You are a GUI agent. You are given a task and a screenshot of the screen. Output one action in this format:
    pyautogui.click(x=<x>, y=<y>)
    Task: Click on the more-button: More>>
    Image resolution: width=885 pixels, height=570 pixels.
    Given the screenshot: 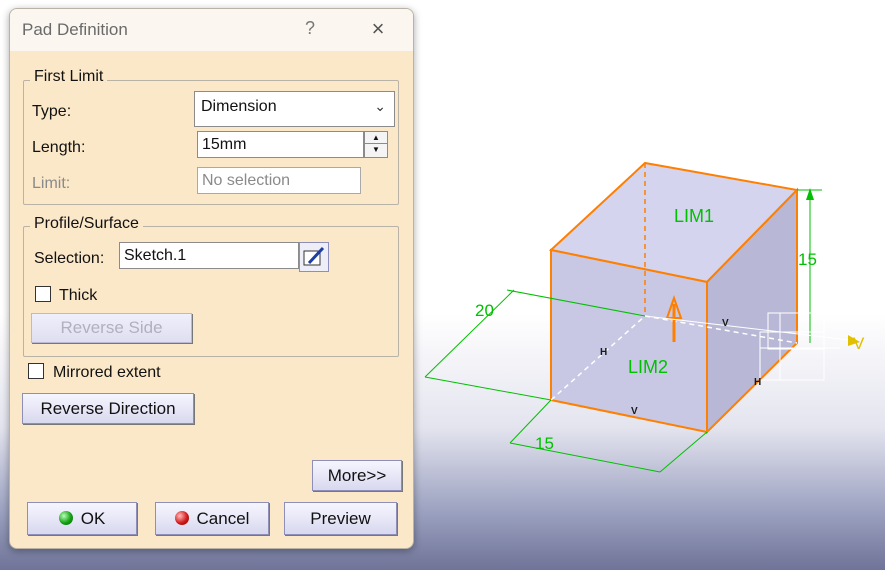 What is the action you would take?
    pyautogui.click(x=357, y=475)
    